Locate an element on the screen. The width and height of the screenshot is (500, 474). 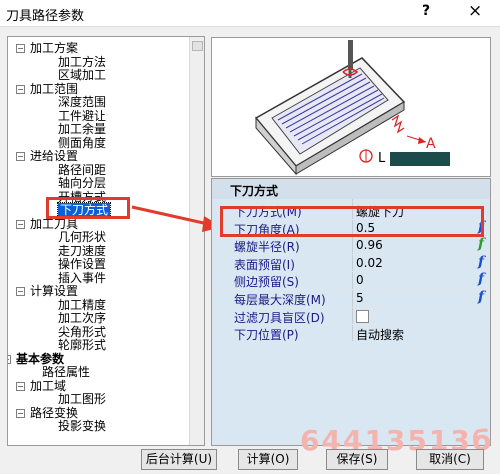
property-value: 0.96 is located at coordinates (369, 245).